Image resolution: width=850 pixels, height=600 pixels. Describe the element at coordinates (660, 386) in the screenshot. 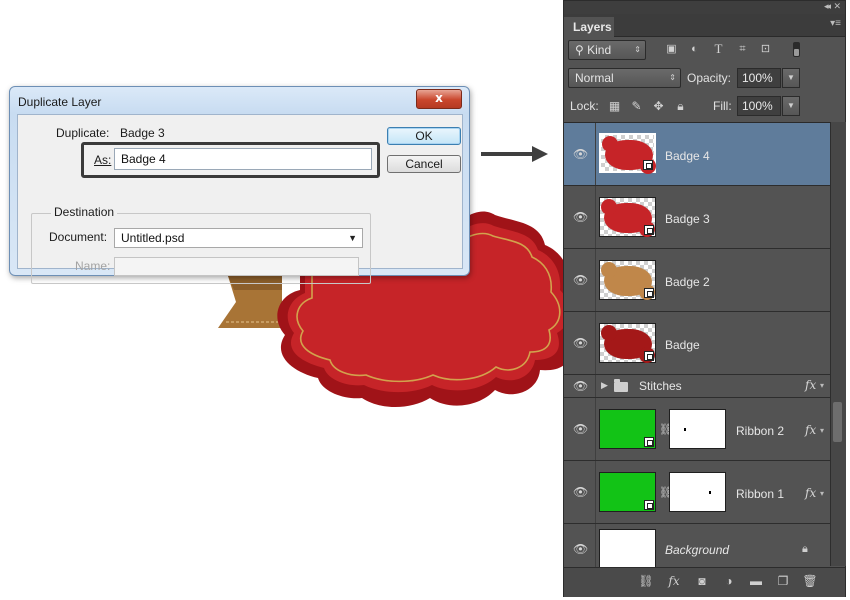

I see `layer-name: Stitches` at that location.